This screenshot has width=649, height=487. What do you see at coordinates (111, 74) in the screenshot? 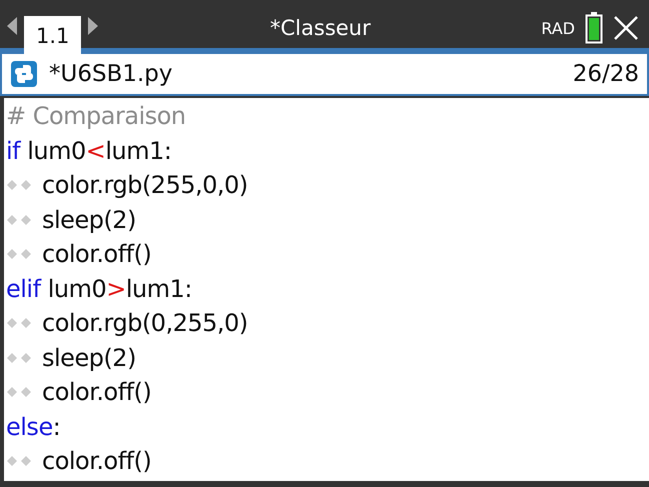
I see `file-name: *U6SB1.py` at bounding box center [111, 74].